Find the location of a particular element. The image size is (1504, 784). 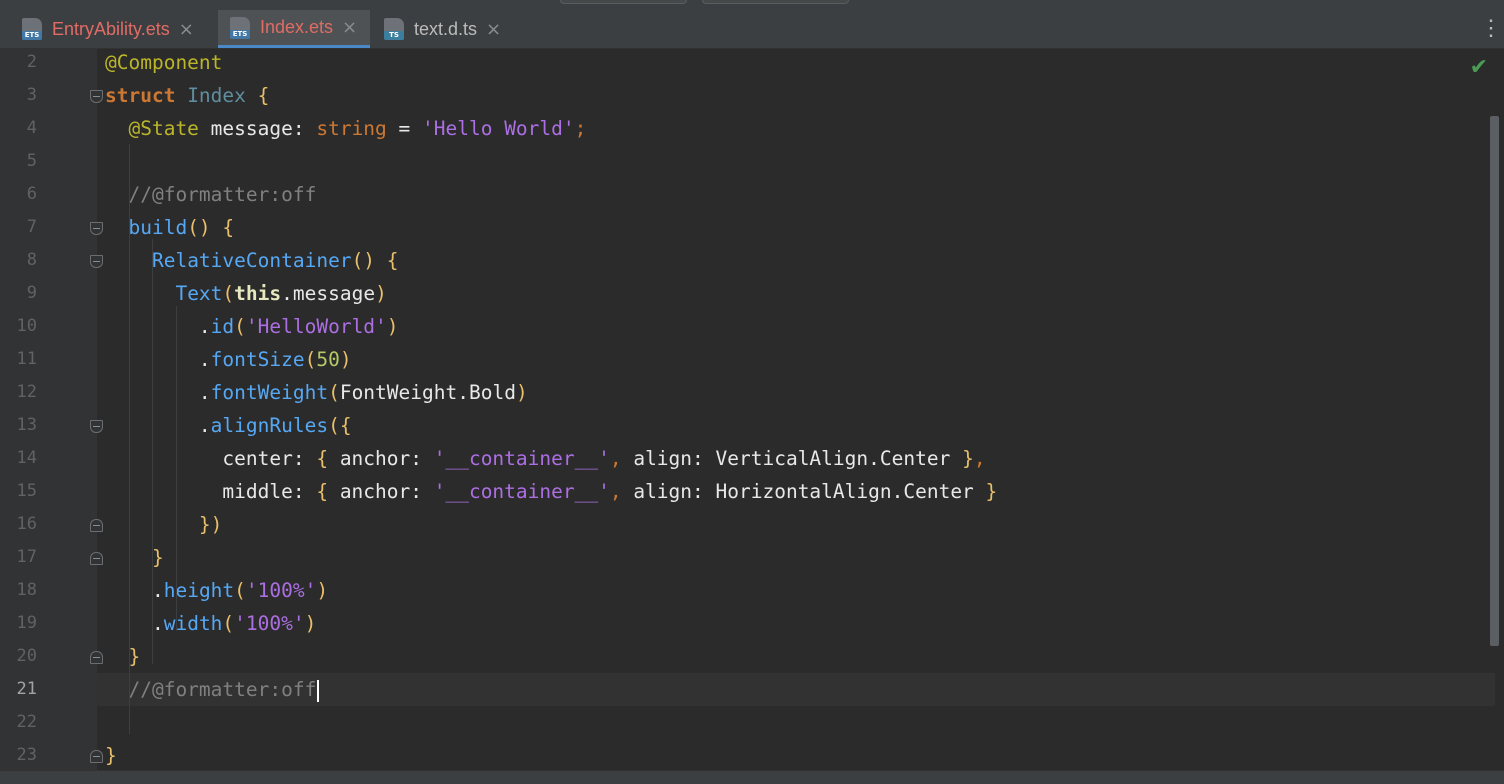

code-line: .height('100%') is located at coordinates (796, 590).